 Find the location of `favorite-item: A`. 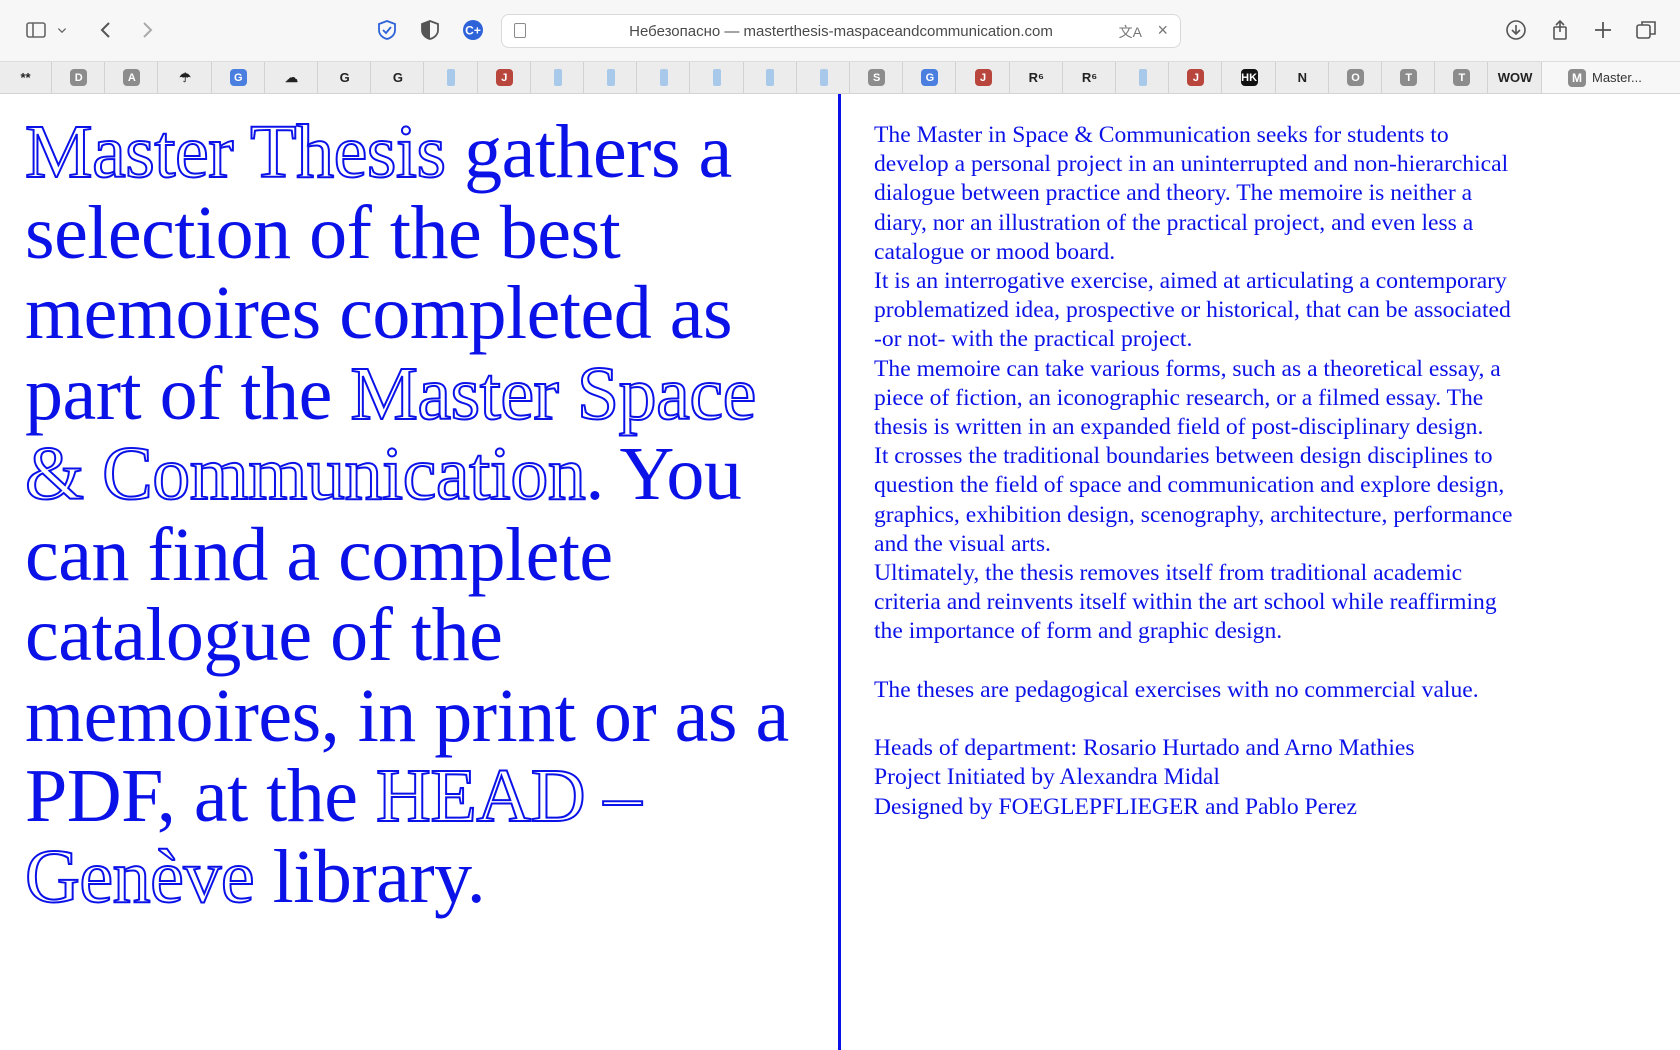

favorite-item: A is located at coordinates (132, 77).